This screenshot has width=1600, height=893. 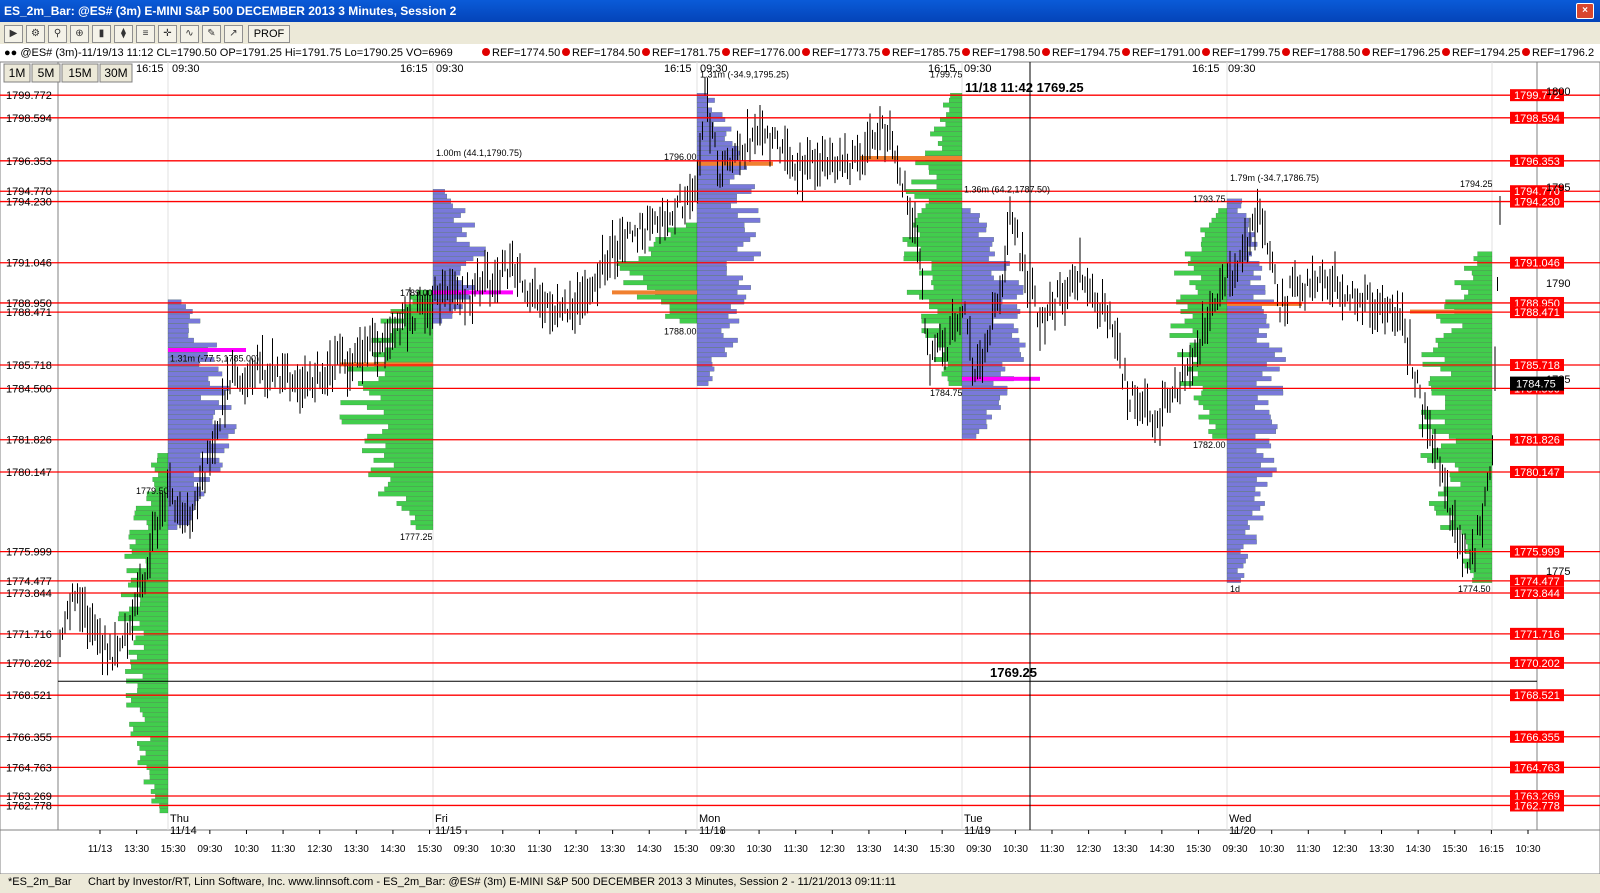 I want to click on gear-icon: ⚙, so click(x=35, y=34).